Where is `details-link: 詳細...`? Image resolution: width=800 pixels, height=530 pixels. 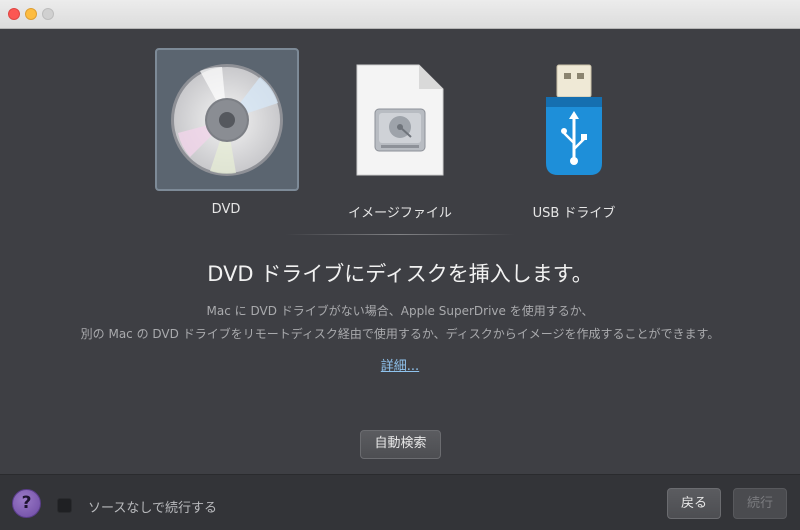 details-link: 詳細... is located at coordinates (400, 366).